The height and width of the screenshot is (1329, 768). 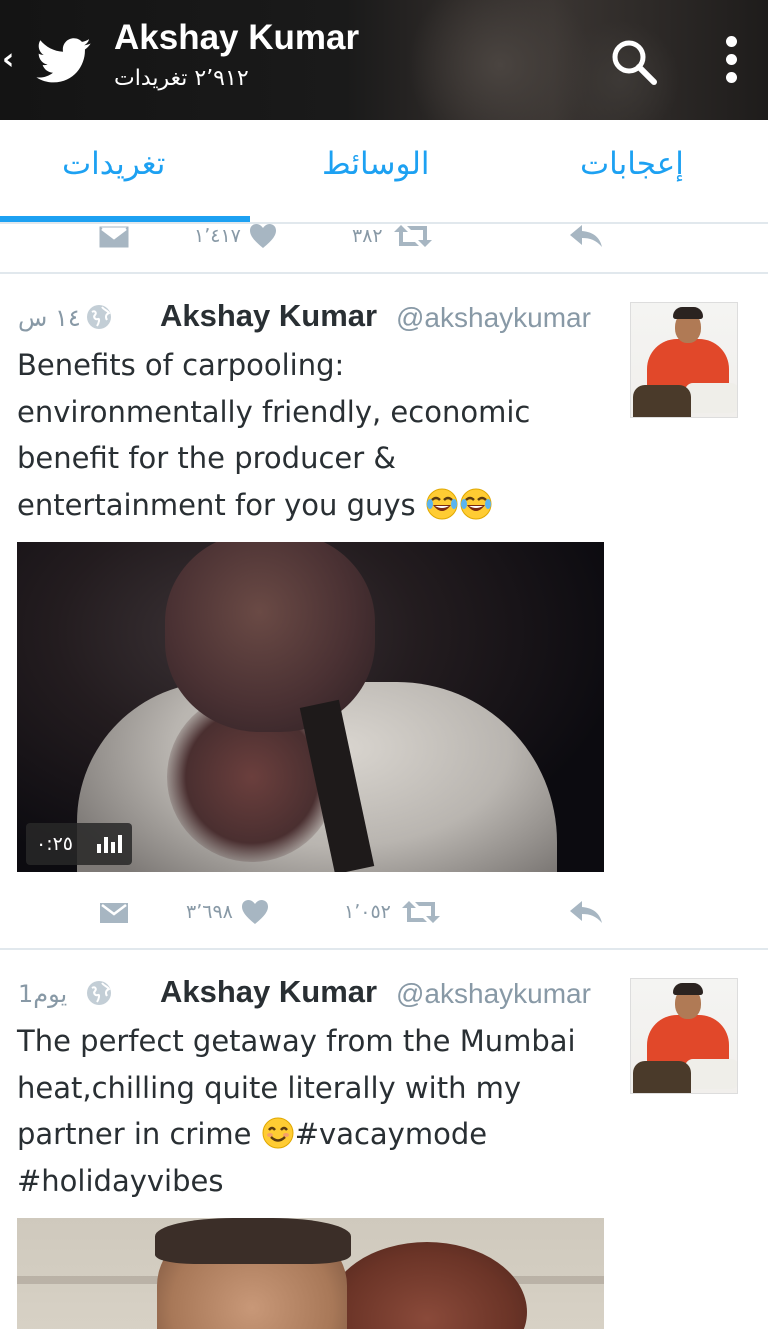 I want to click on search-icon, so click(x=634, y=62).